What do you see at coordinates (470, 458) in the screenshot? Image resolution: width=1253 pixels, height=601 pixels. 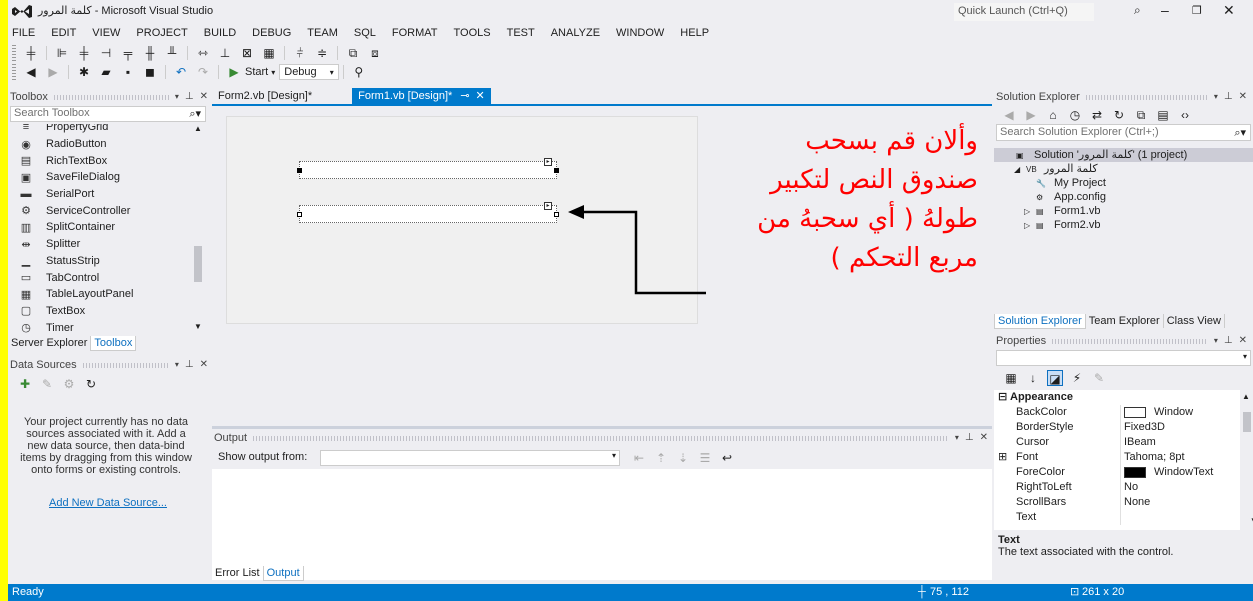 I see `output-source-select: ▾` at bounding box center [470, 458].